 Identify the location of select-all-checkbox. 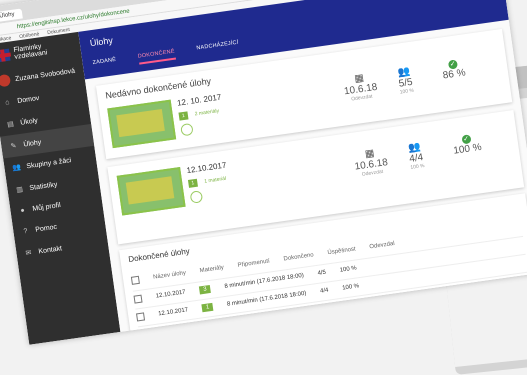
(135, 280).